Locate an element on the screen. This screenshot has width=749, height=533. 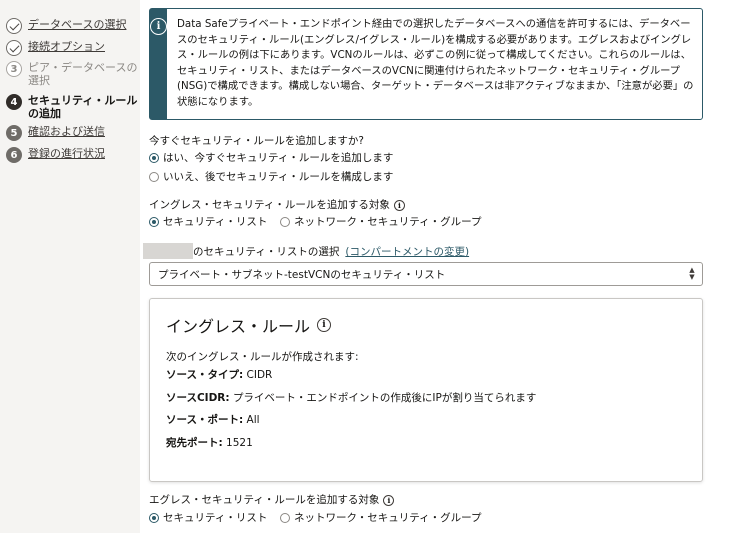
step-label: 登録の進行状況 is located at coordinates (66, 153).